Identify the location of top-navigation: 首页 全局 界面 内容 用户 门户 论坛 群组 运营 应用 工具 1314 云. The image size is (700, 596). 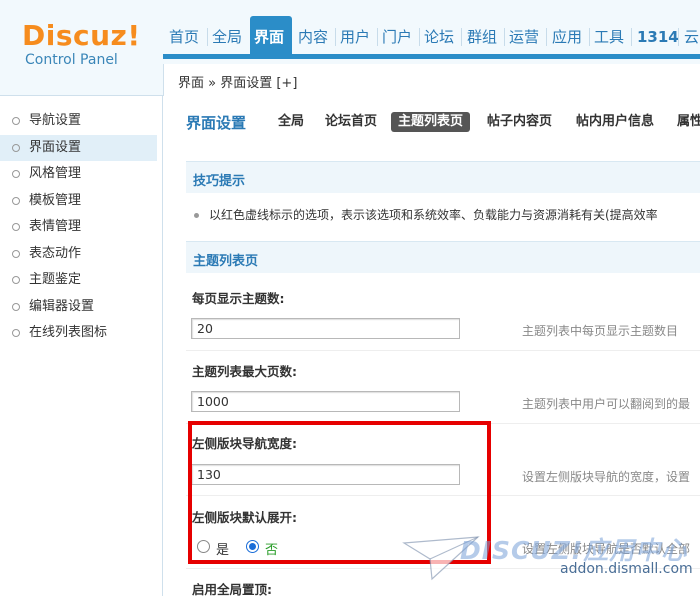
(431, 37).